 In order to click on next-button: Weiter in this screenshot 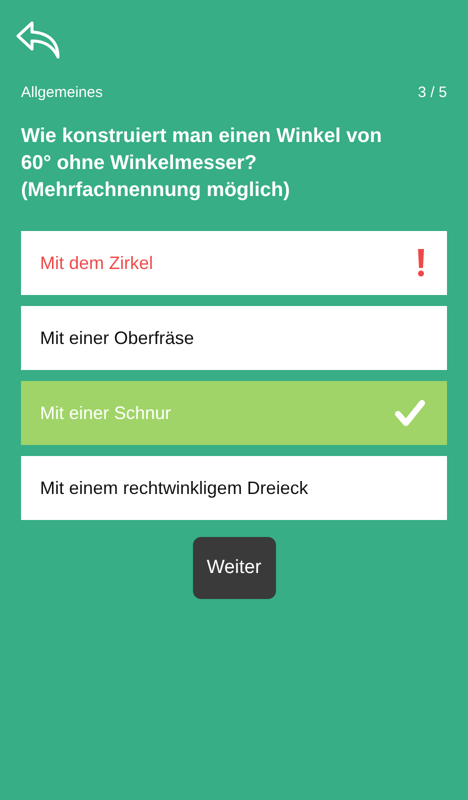, I will do `click(234, 568)`.